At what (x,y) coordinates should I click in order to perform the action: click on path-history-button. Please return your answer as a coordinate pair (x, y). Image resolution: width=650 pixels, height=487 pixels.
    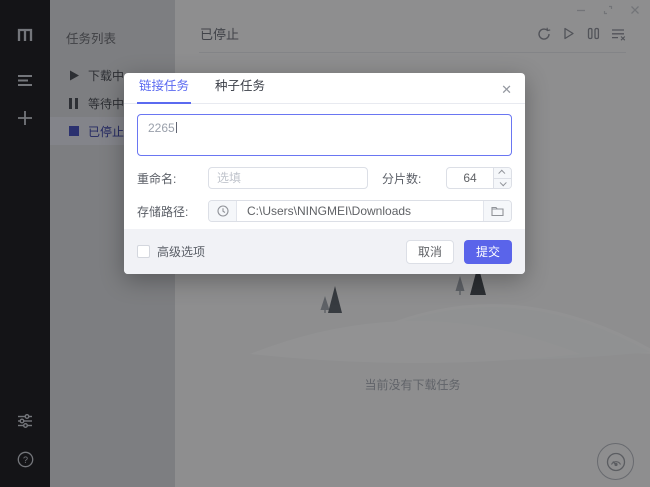
    Looking at the image, I should click on (223, 211).